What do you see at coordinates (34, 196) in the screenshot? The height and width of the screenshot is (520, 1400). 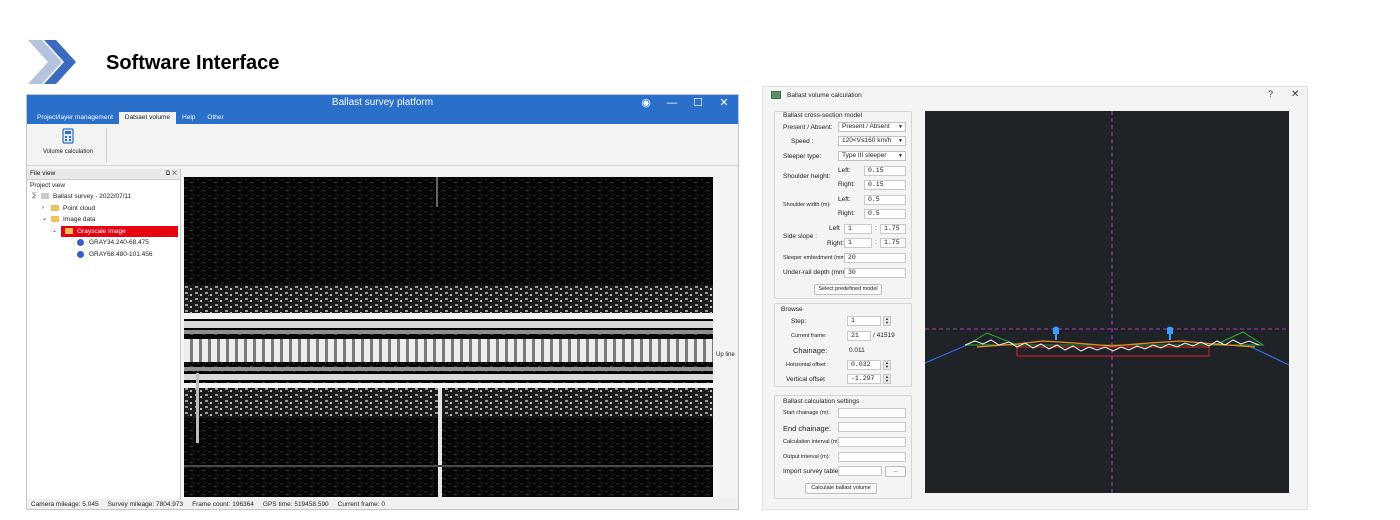 I see `collapse-icon: ⅀` at bounding box center [34, 196].